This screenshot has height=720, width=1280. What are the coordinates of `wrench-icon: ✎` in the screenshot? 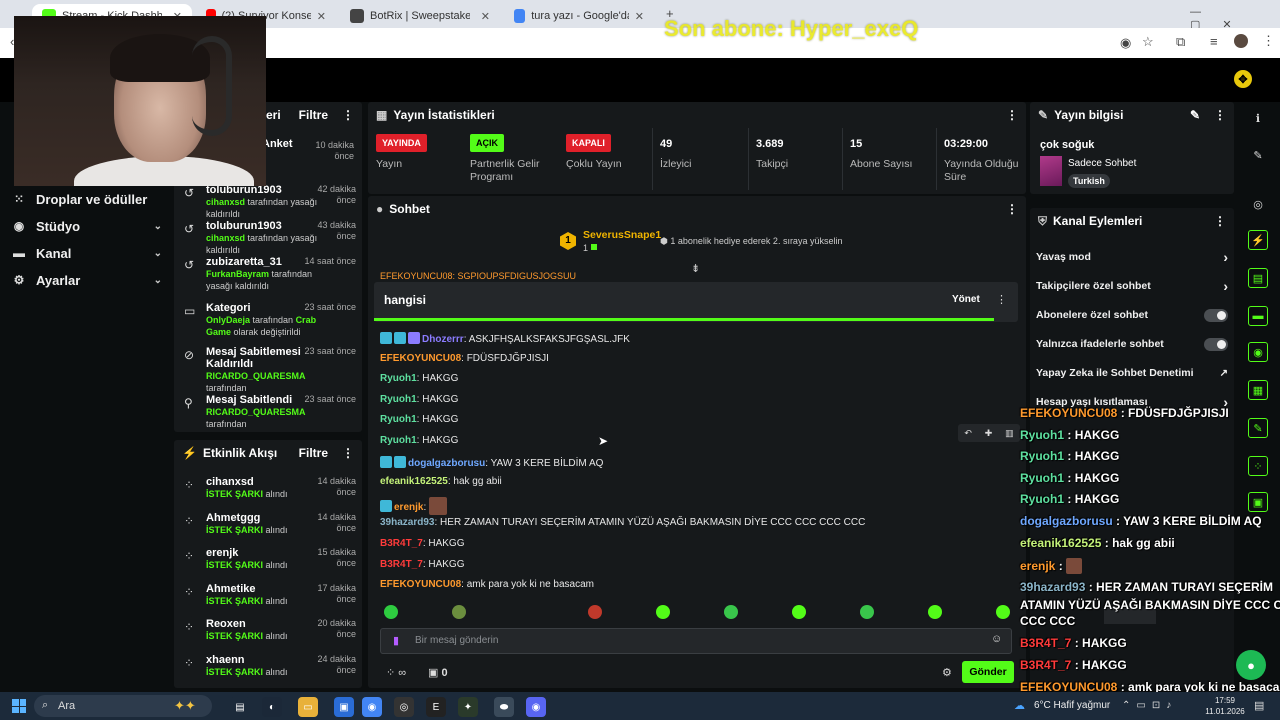 It's located at (1258, 428).